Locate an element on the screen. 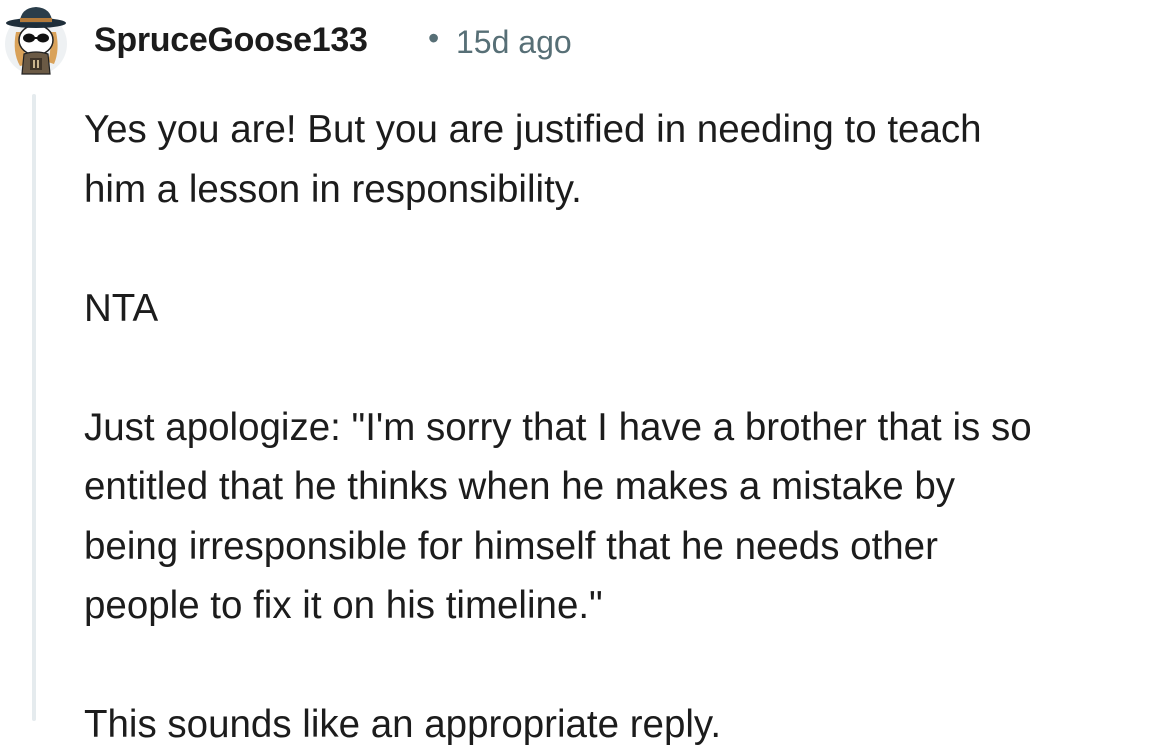 The height and width of the screenshot is (755, 1170). comment-author: SpruceGoose133 is located at coordinates (231, 40).